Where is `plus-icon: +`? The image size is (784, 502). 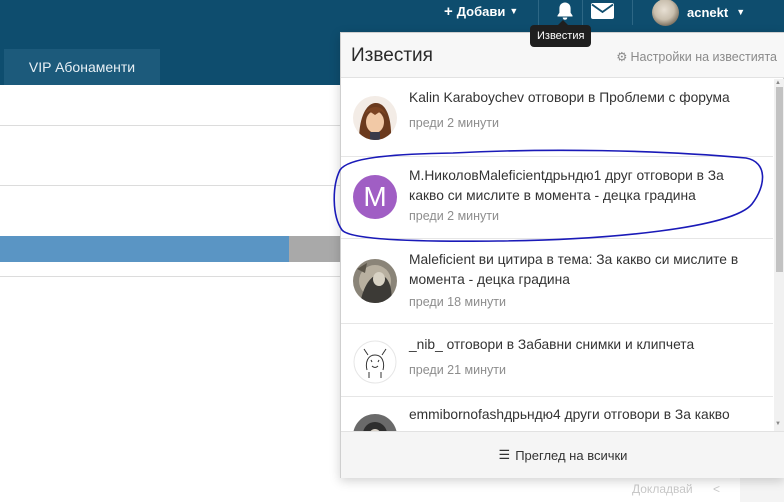
plus-icon: + is located at coordinates (448, 11).